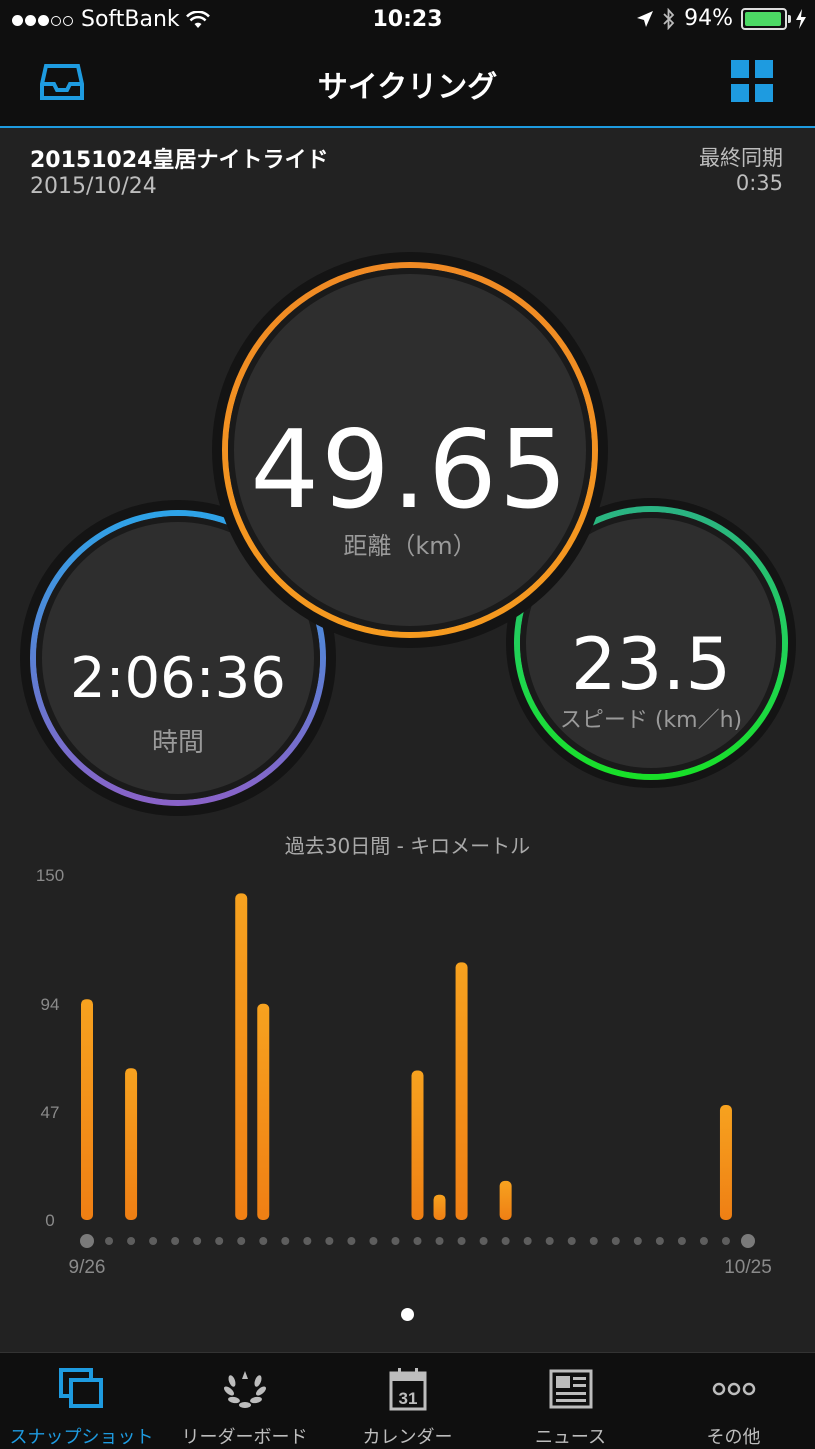 The width and height of the screenshot is (815, 1449). I want to click on time-label: 時間, so click(177, 743).